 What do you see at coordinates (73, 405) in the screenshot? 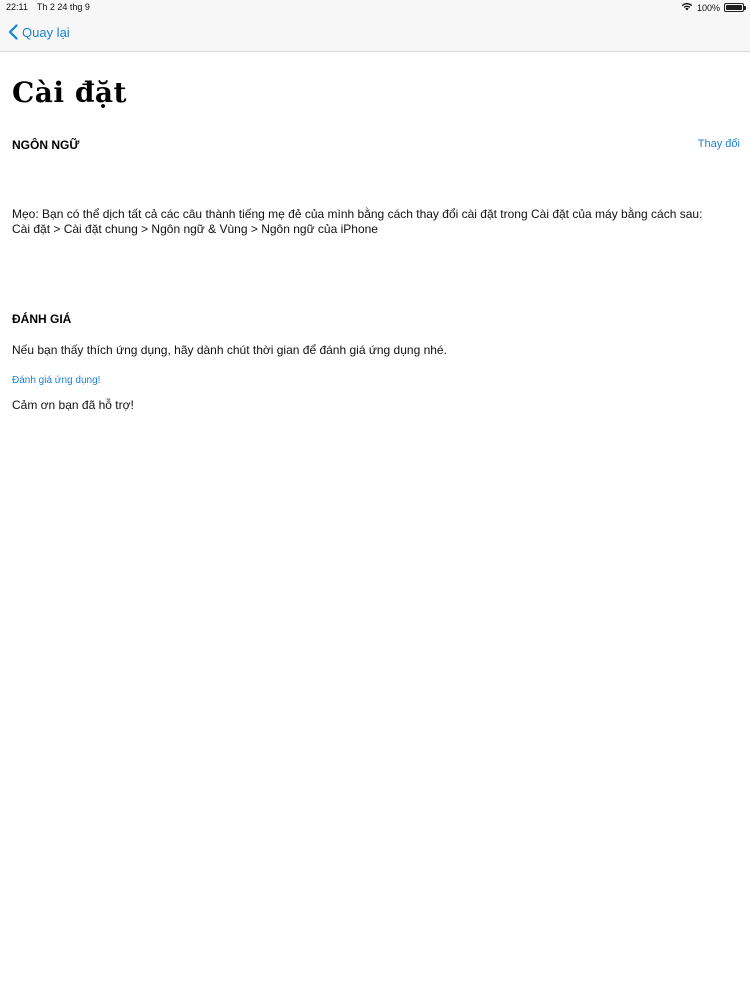
I see `thanks-text: Cảm ơn bạn đã hỗ trợ!` at bounding box center [73, 405].